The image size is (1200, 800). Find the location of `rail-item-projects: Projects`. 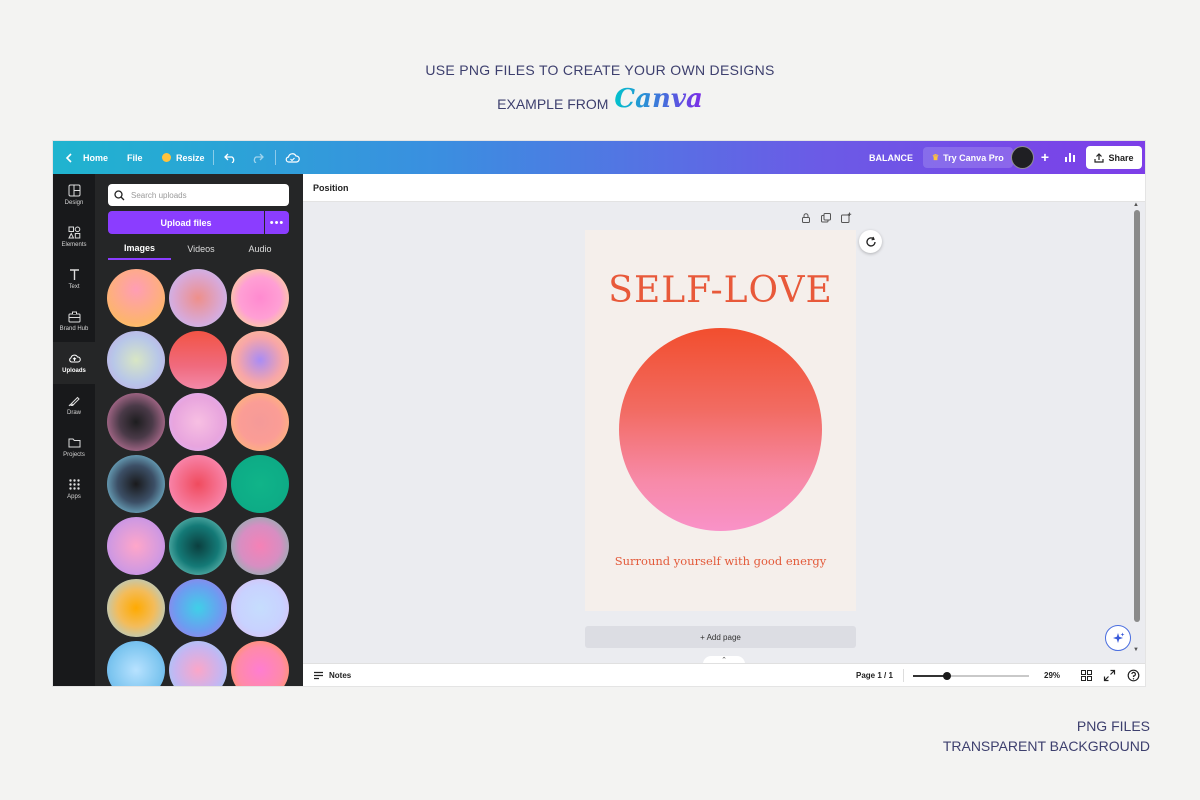

rail-item-projects: Projects is located at coordinates (74, 447).